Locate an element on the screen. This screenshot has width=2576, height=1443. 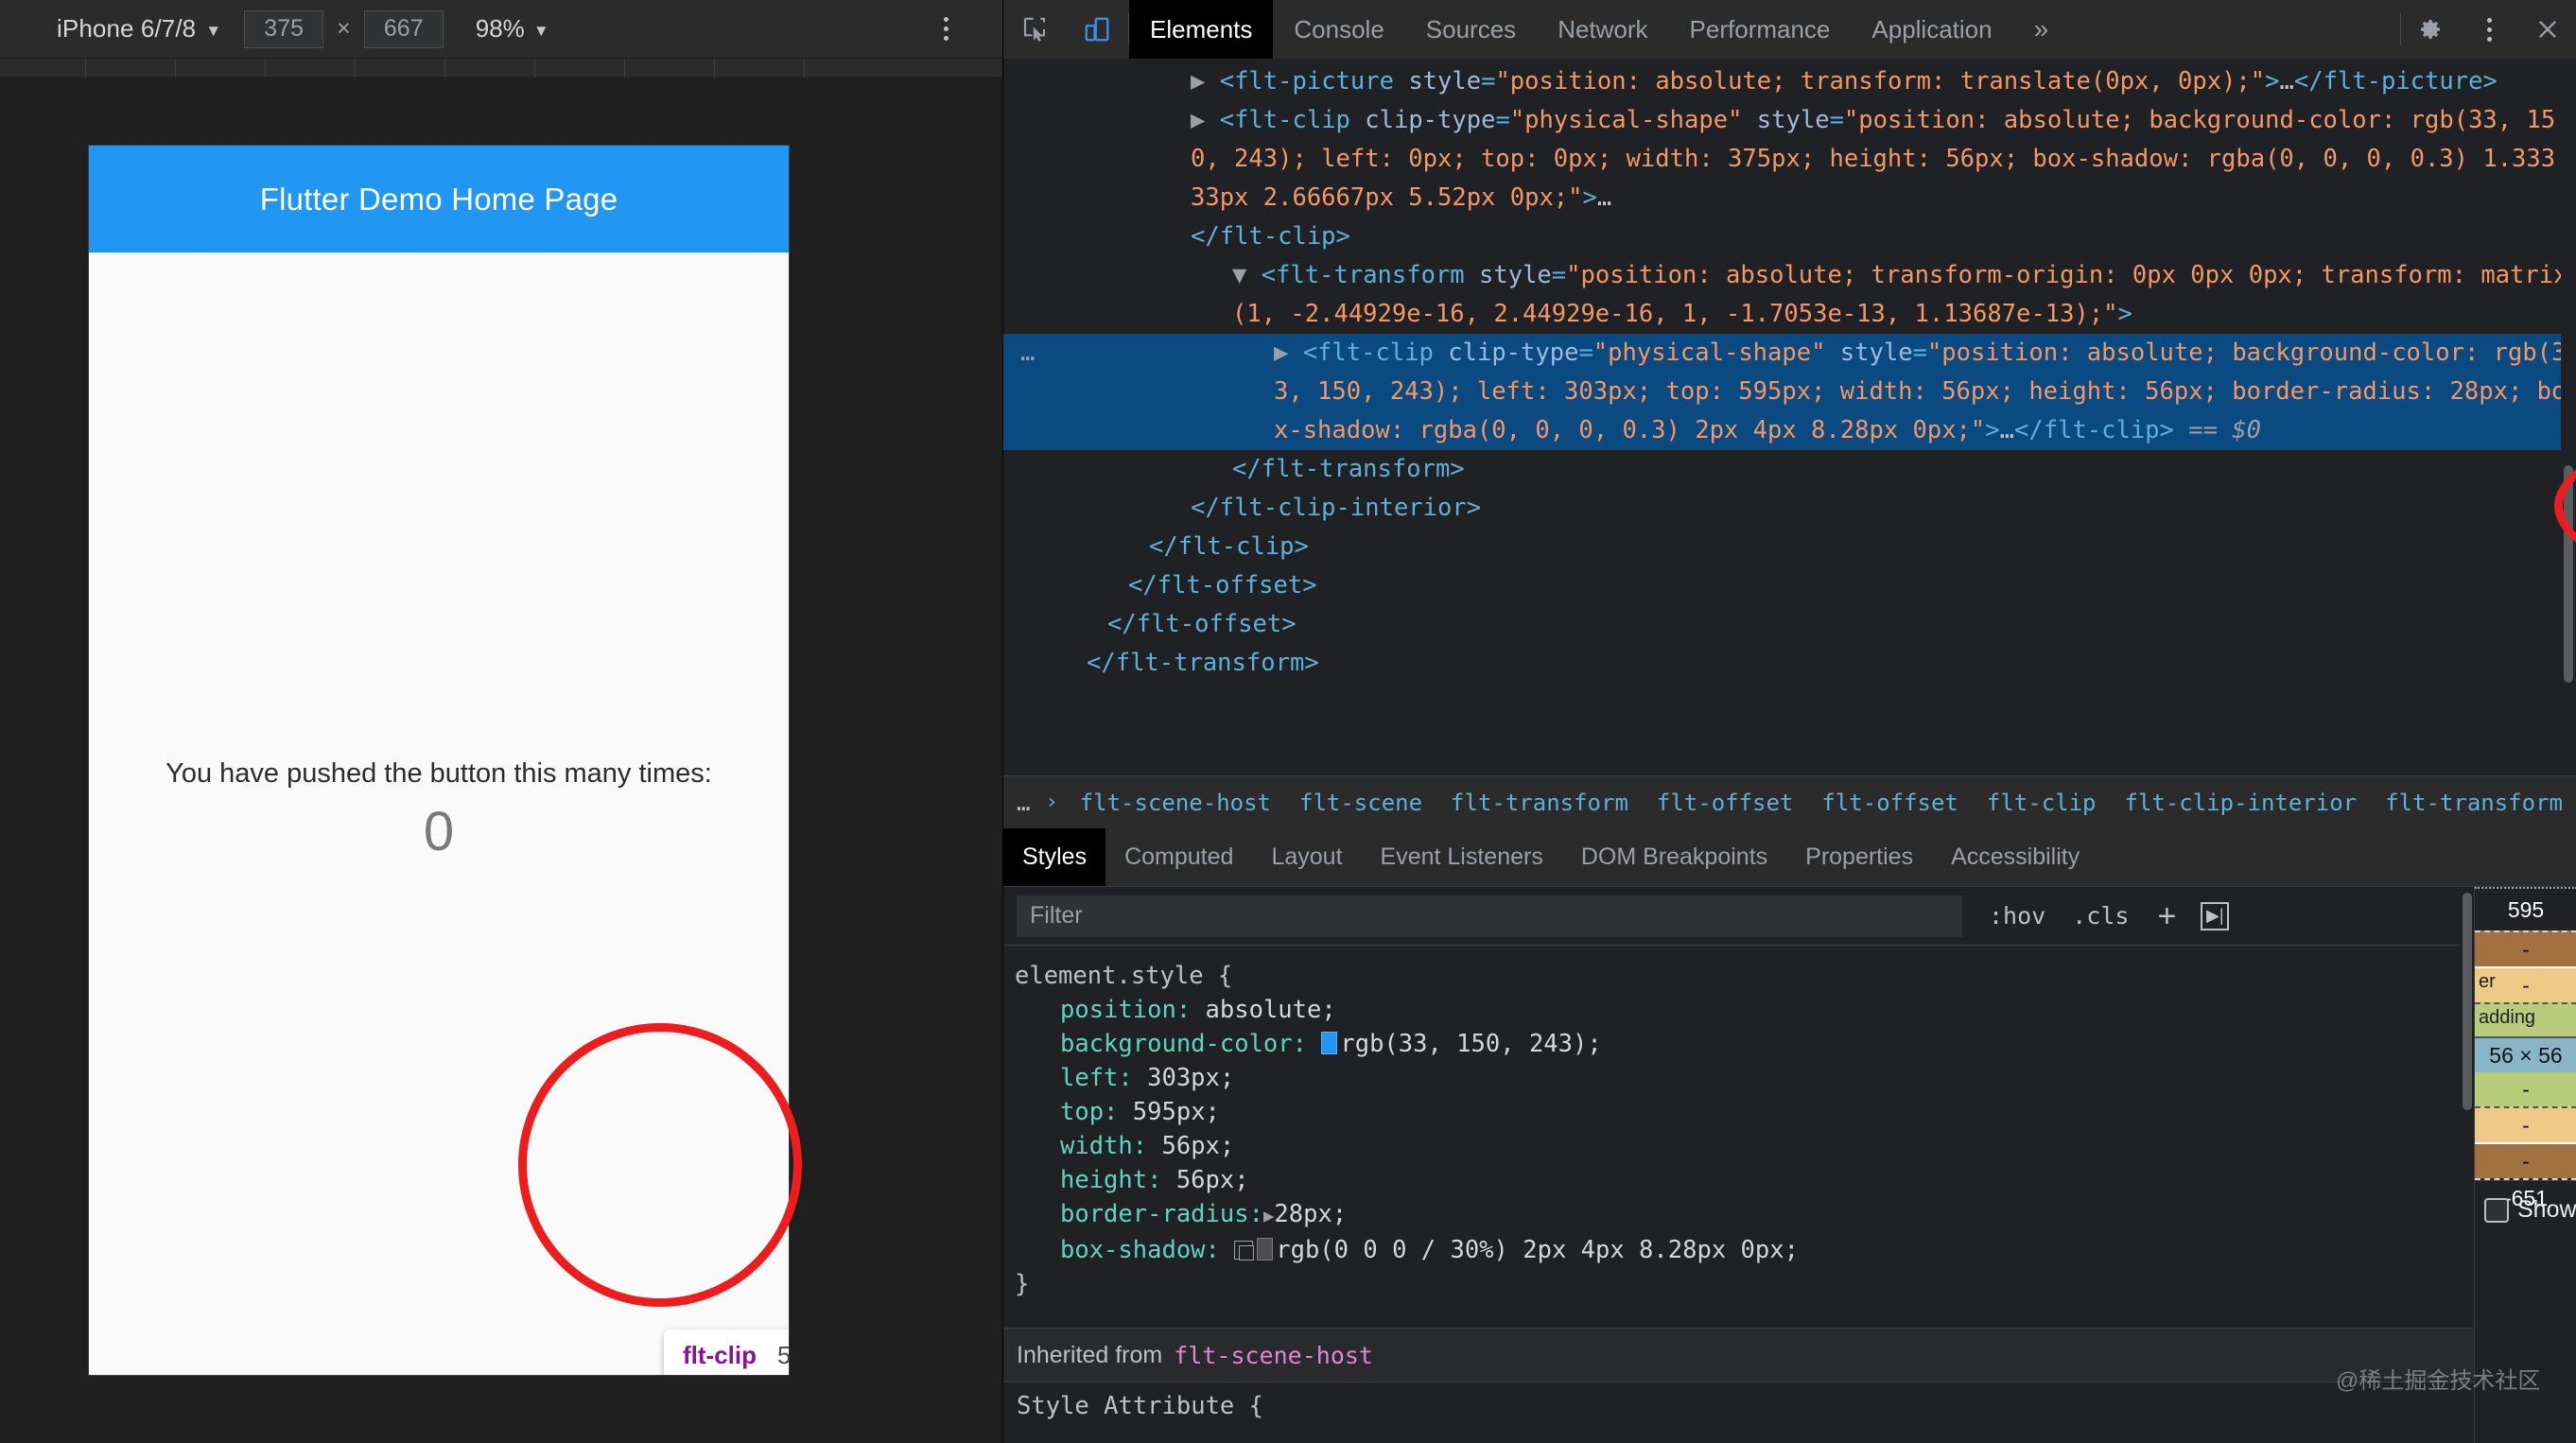
box-shadow-editor-icon is located at coordinates (1244, 1251).